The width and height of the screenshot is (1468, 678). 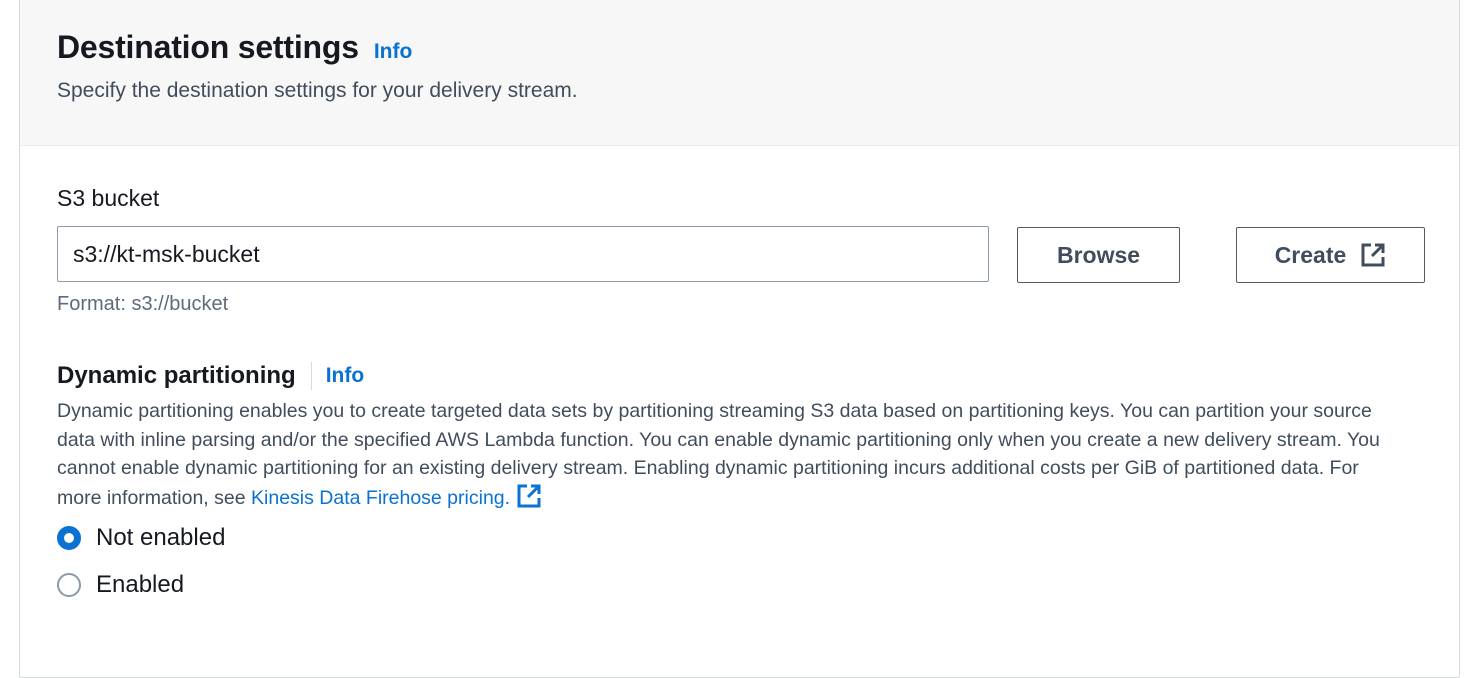 What do you see at coordinates (176, 375) in the screenshot?
I see `dynamic-partitioning-title: Dynamic partitioning` at bounding box center [176, 375].